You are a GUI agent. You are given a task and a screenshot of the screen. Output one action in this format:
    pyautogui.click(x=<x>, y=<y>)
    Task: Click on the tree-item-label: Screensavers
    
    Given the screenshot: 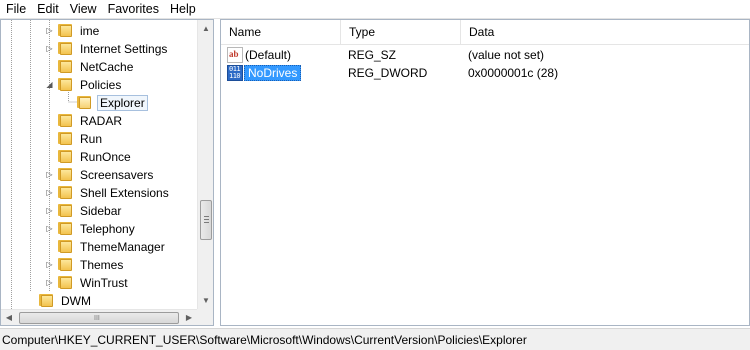 What is the action you would take?
    pyautogui.click(x=117, y=175)
    